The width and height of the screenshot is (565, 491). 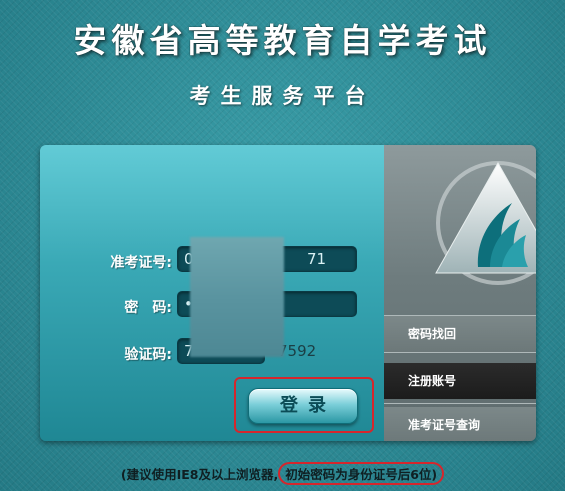 What do you see at coordinates (141, 263) in the screenshot?
I see `ticket-number-label: 准考证号:` at bounding box center [141, 263].